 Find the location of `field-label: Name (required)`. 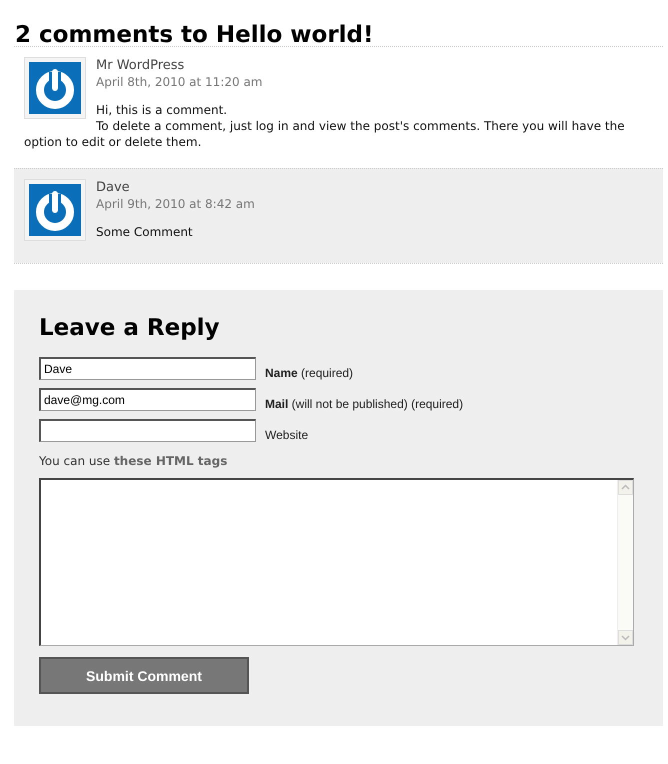

field-label: Name (required) is located at coordinates (309, 373).